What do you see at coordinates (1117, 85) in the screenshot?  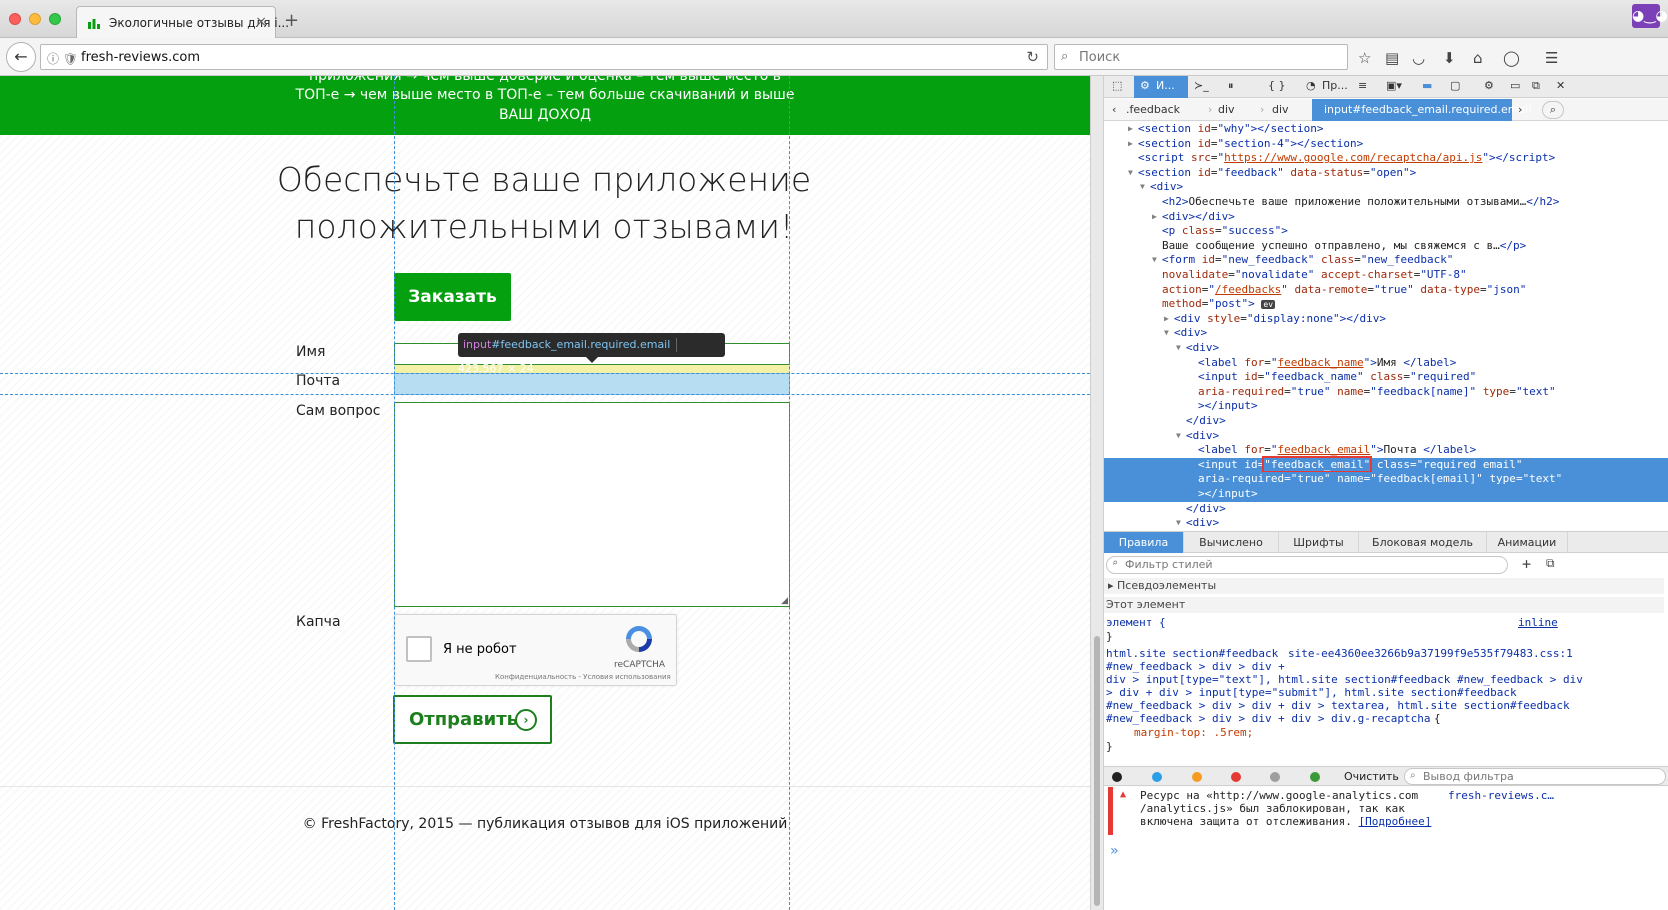 I see `pick-element-icon: ⬚` at bounding box center [1117, 85].